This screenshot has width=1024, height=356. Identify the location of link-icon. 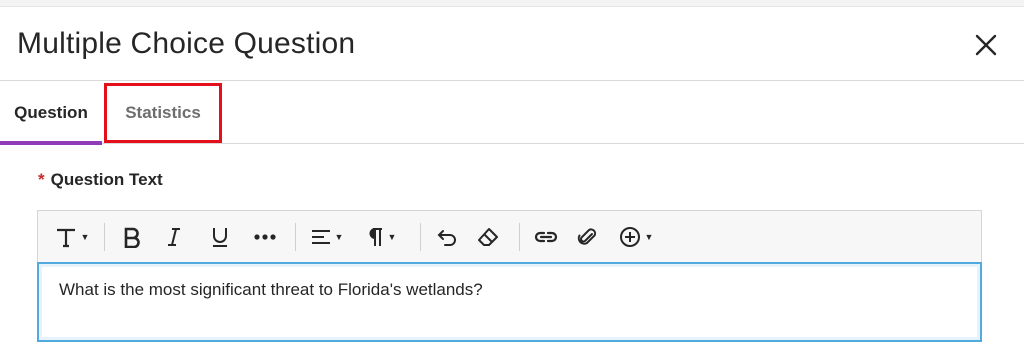
(546, 237).